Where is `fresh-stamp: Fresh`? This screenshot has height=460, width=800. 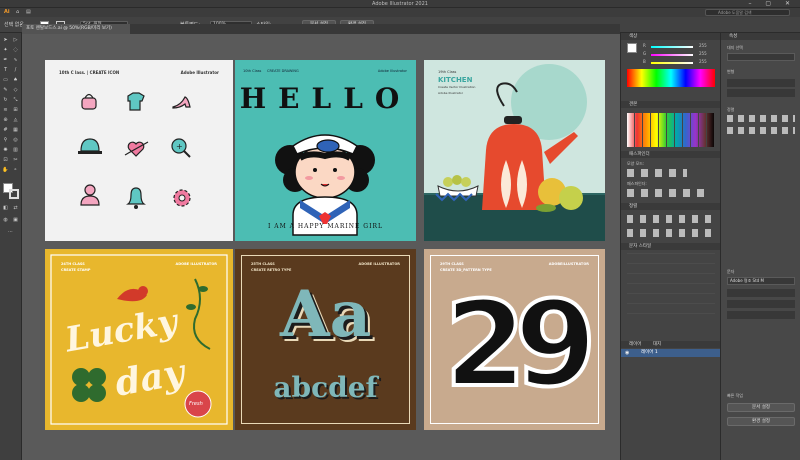
fresh-stamp: Fresh is located at coordinates (196, 404).